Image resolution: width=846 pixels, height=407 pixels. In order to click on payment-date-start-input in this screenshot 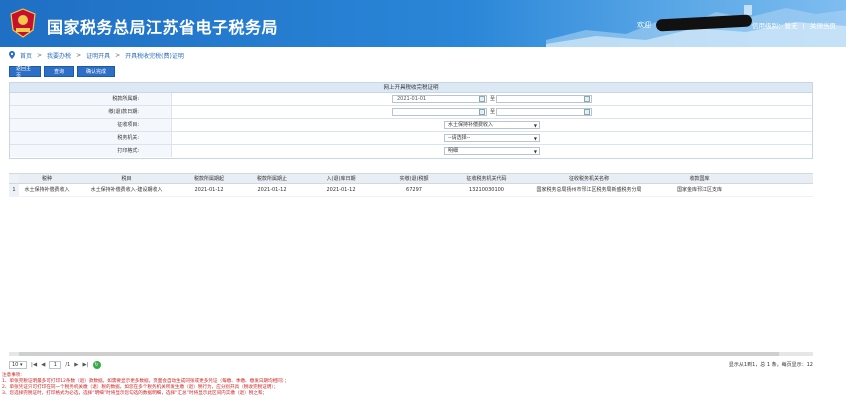, I will do `click(439, 112)`.